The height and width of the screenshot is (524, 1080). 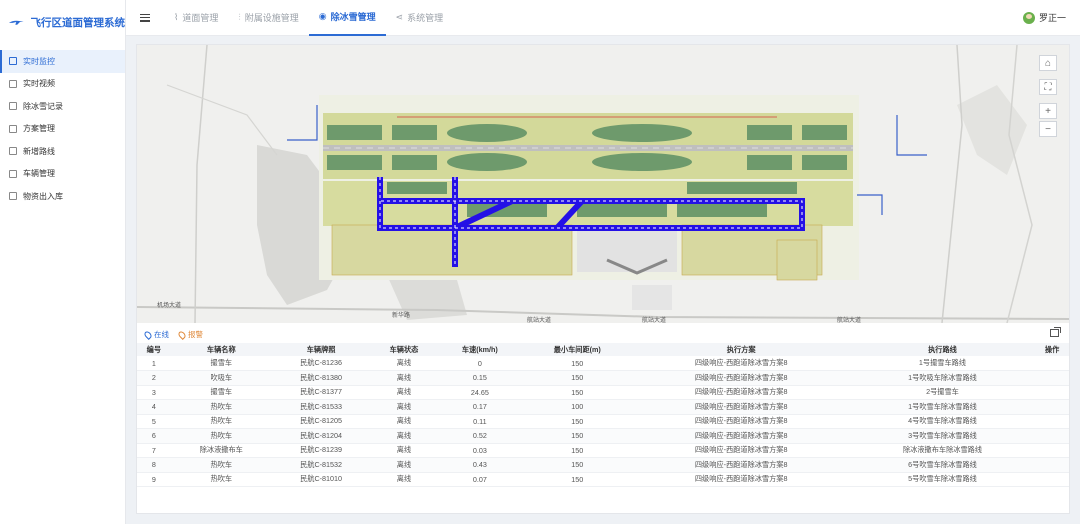 What do you see at coordinates (1048, 129) in the screenshot?
I see `zoom-out-icon: −` at bounding box center [1048, 129].